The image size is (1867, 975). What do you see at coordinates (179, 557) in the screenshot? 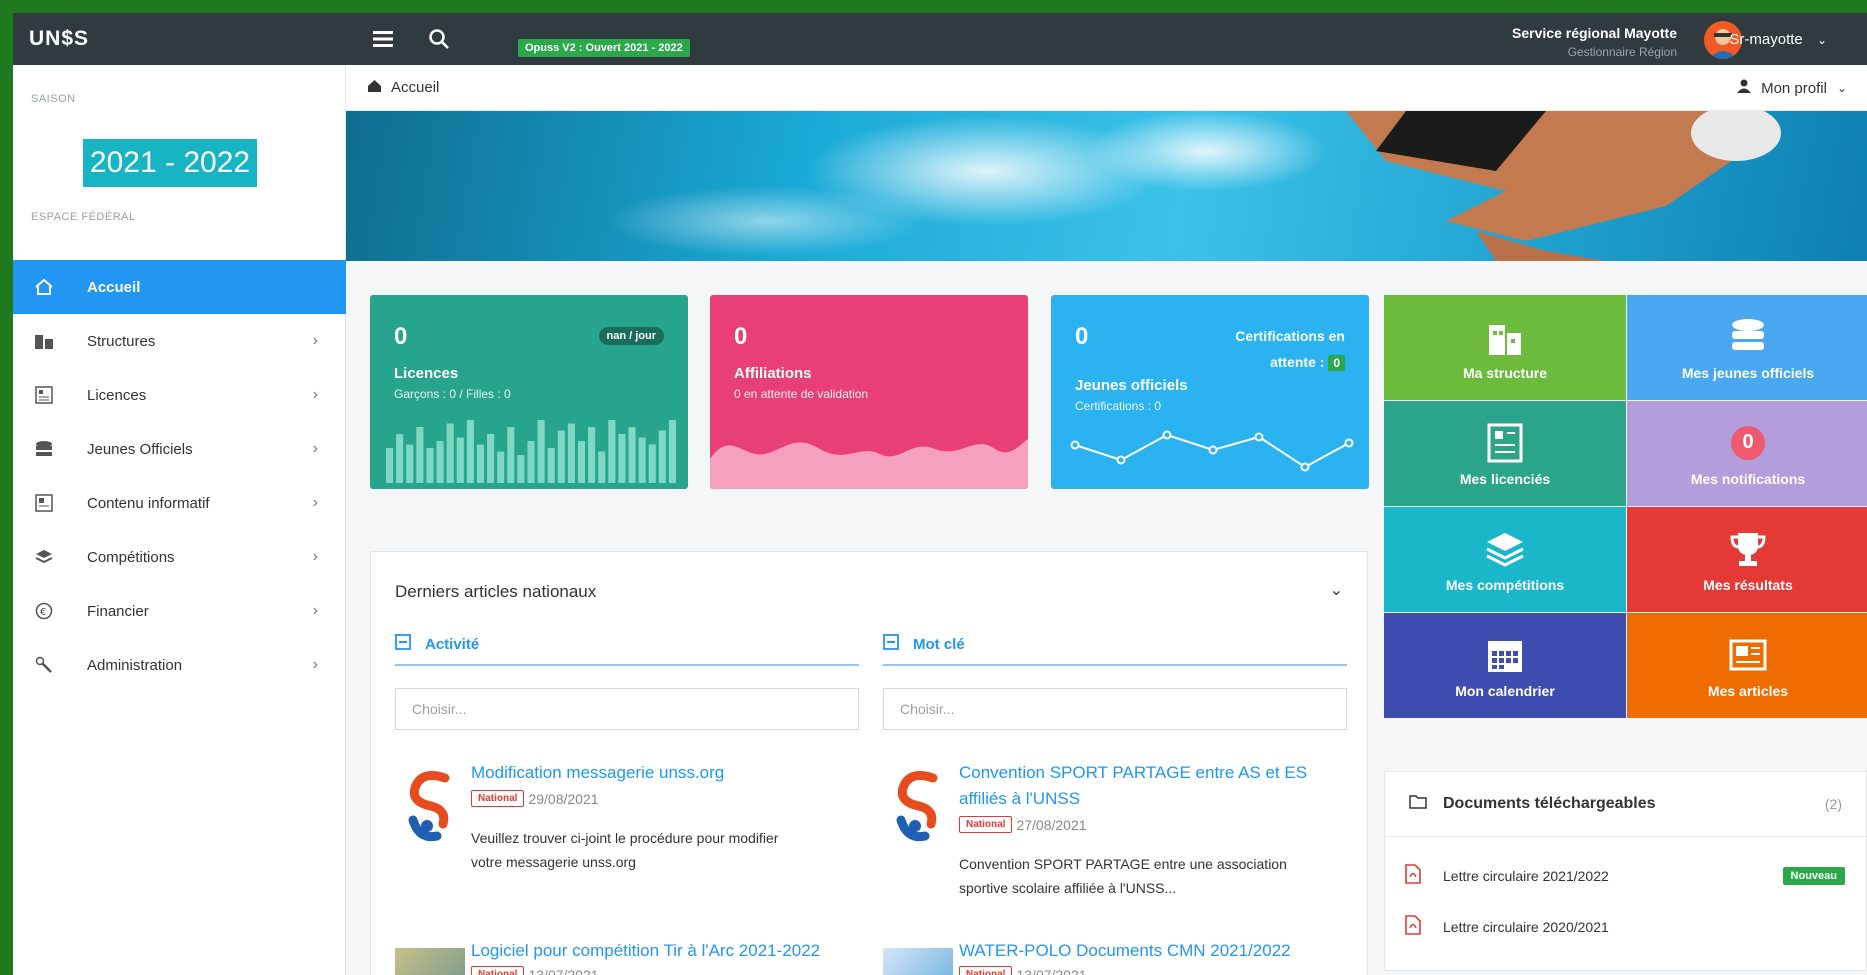
I see `sidebar-item-competitions: Compétitions ›` at bounding box center [179, 557].